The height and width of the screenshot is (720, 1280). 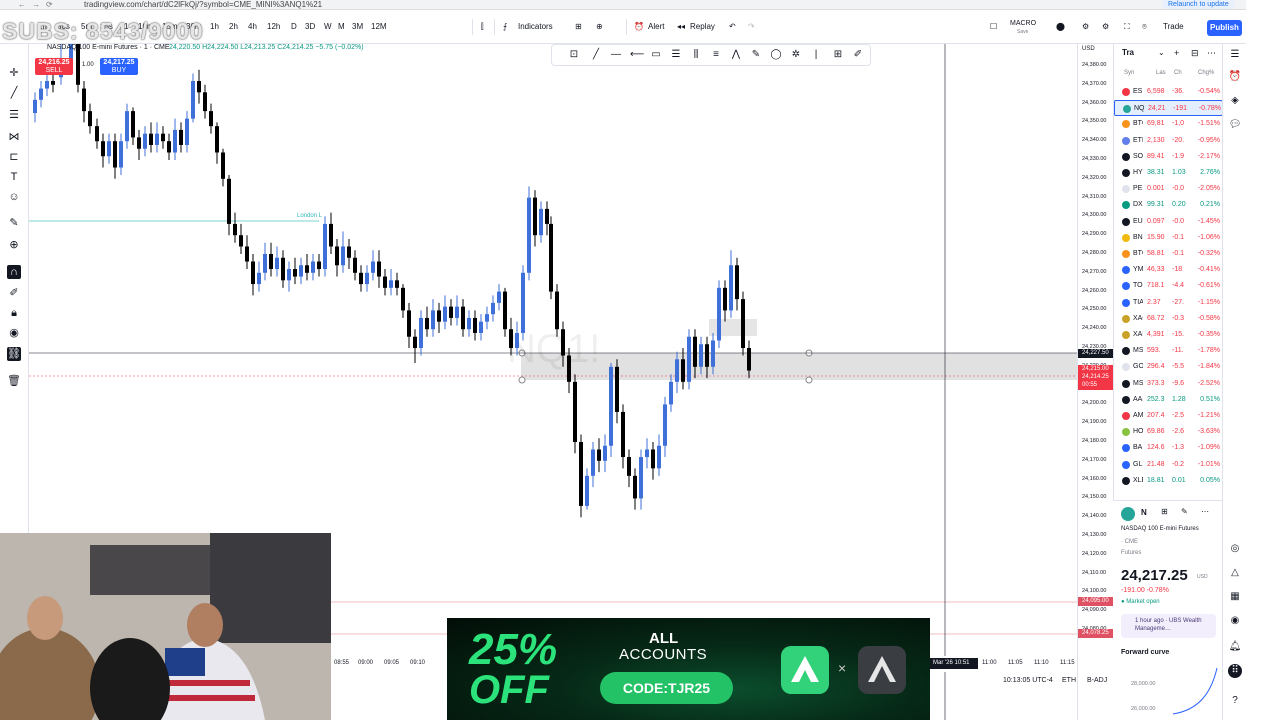 I want to click on star-icon: ✲, so click(x=796, y=55).